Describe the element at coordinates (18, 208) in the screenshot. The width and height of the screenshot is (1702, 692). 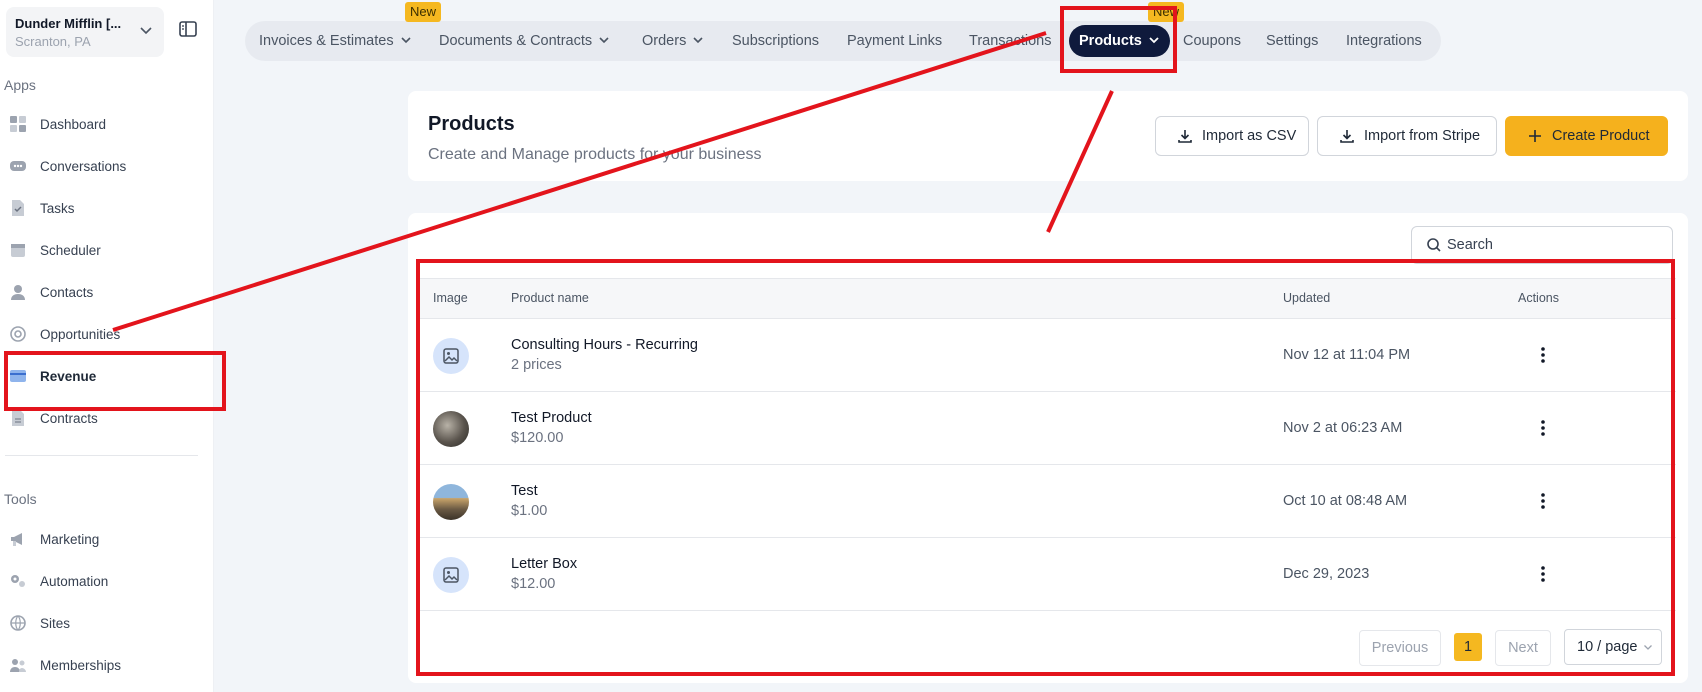
I see `tasks-icon` at that location.